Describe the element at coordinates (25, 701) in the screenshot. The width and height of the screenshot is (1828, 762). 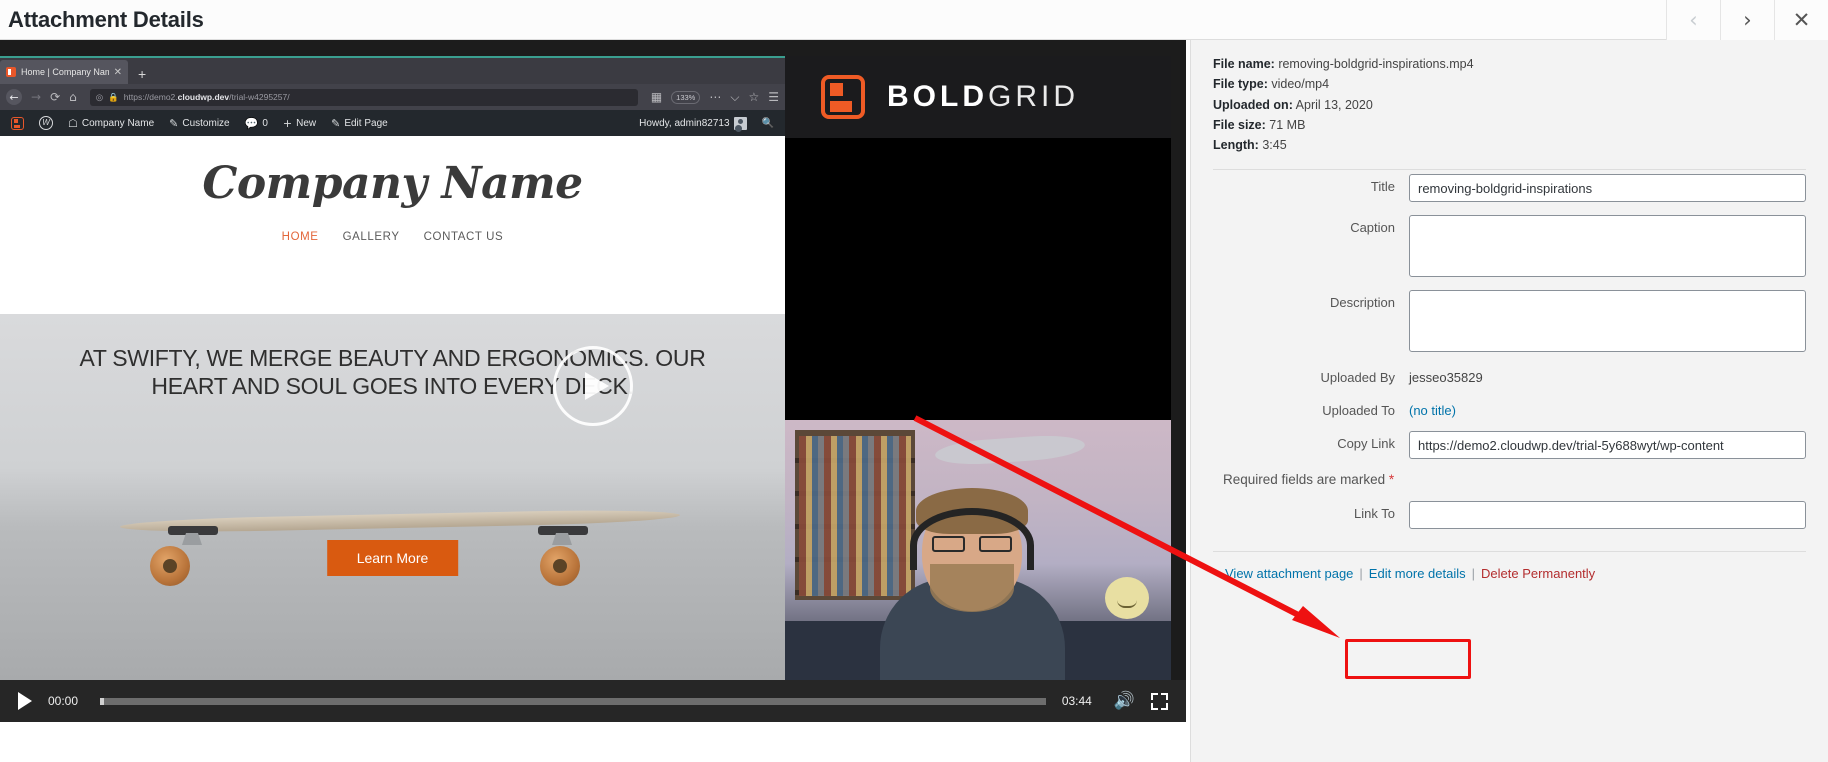
I see `play-icon` at that location.